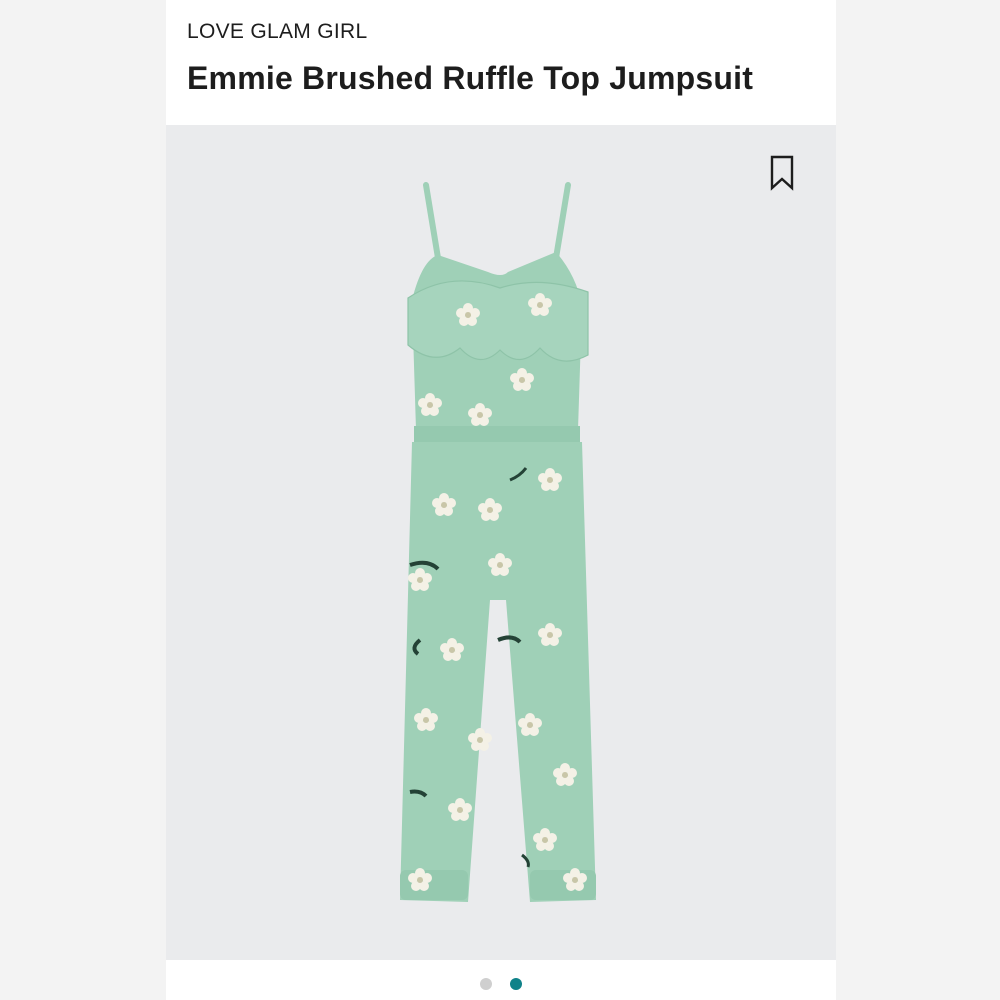  Describe the element at coordinates (498, 542) in the screenshot. I see `product-image` at that location.